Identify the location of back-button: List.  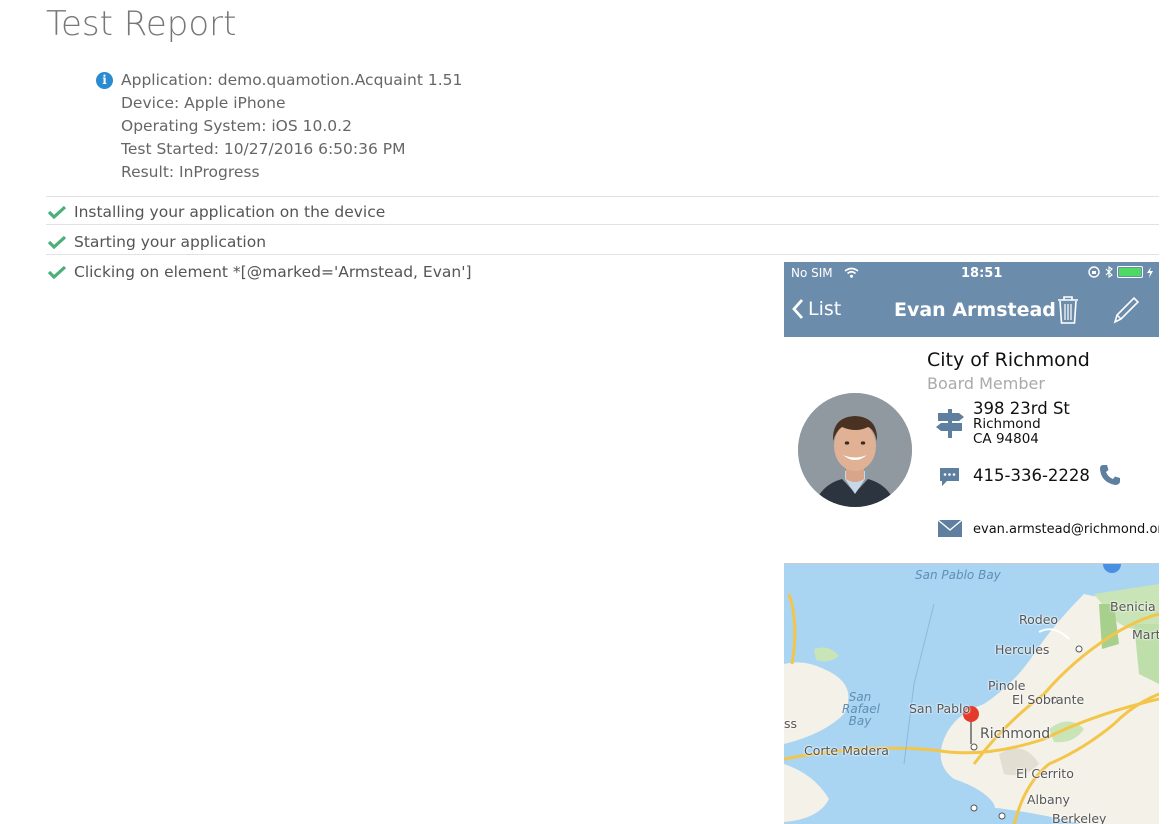
(816, 309).